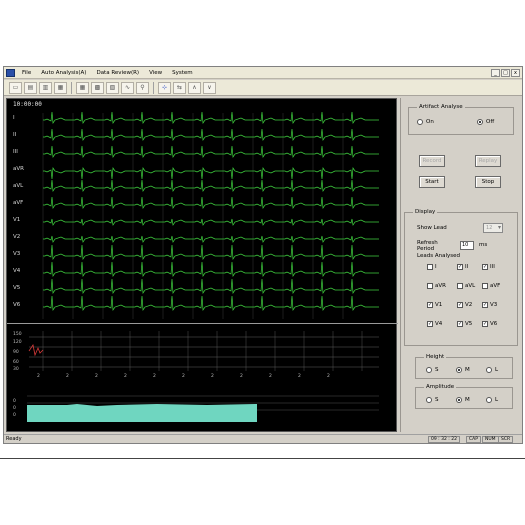 The image size is (525, 525). I want to click on print-icon: ▦, so click(60, 87).